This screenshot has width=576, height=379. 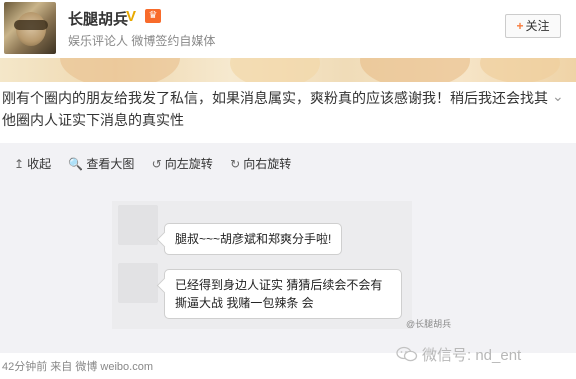 What do you see at coordinates (76, 164) in the screenshot?
I see `zoom-icon: 🔍` at bounding box center [76, 164].